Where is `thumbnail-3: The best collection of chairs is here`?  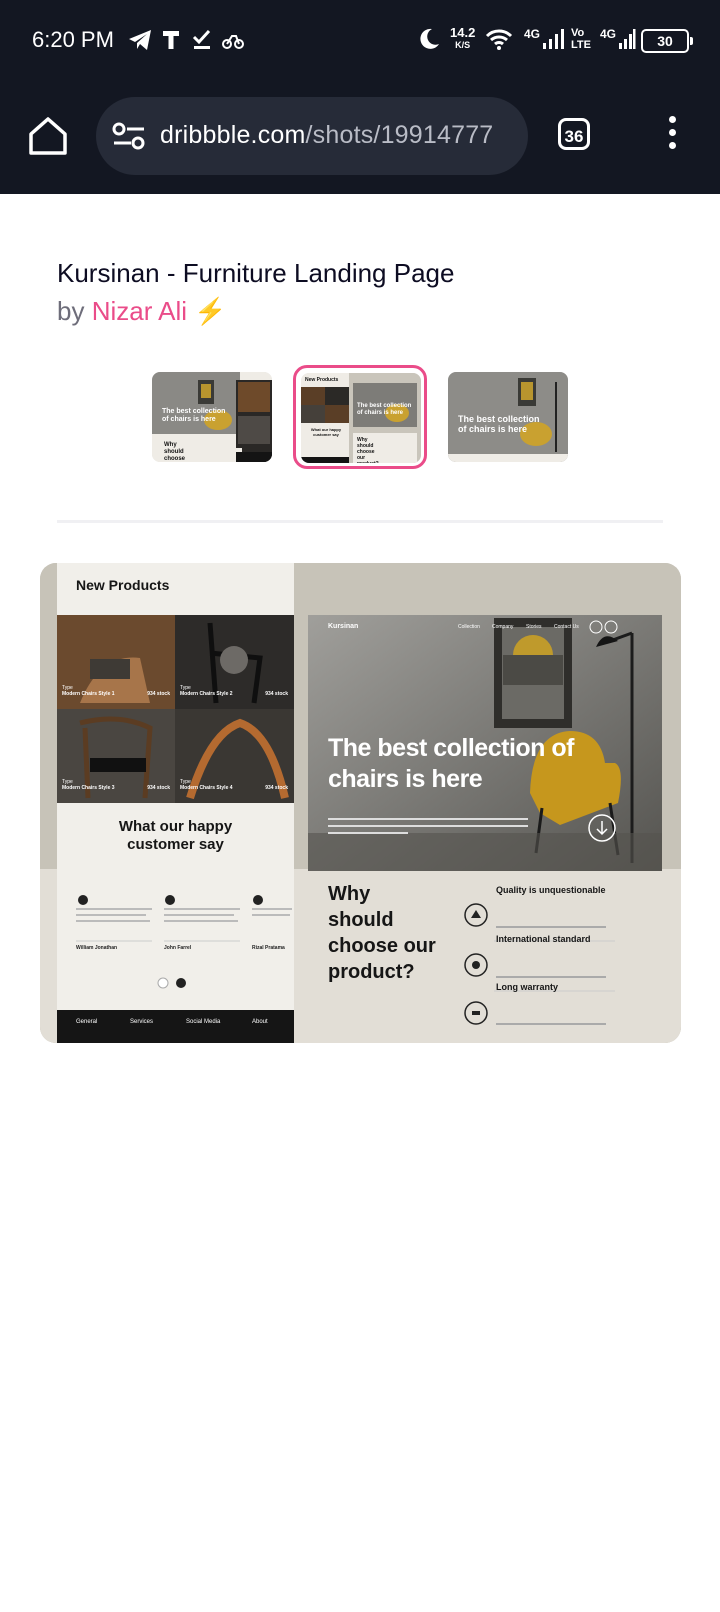 thumbnail-3: The best collection of chairs is here is located at coordinates (508, 417).